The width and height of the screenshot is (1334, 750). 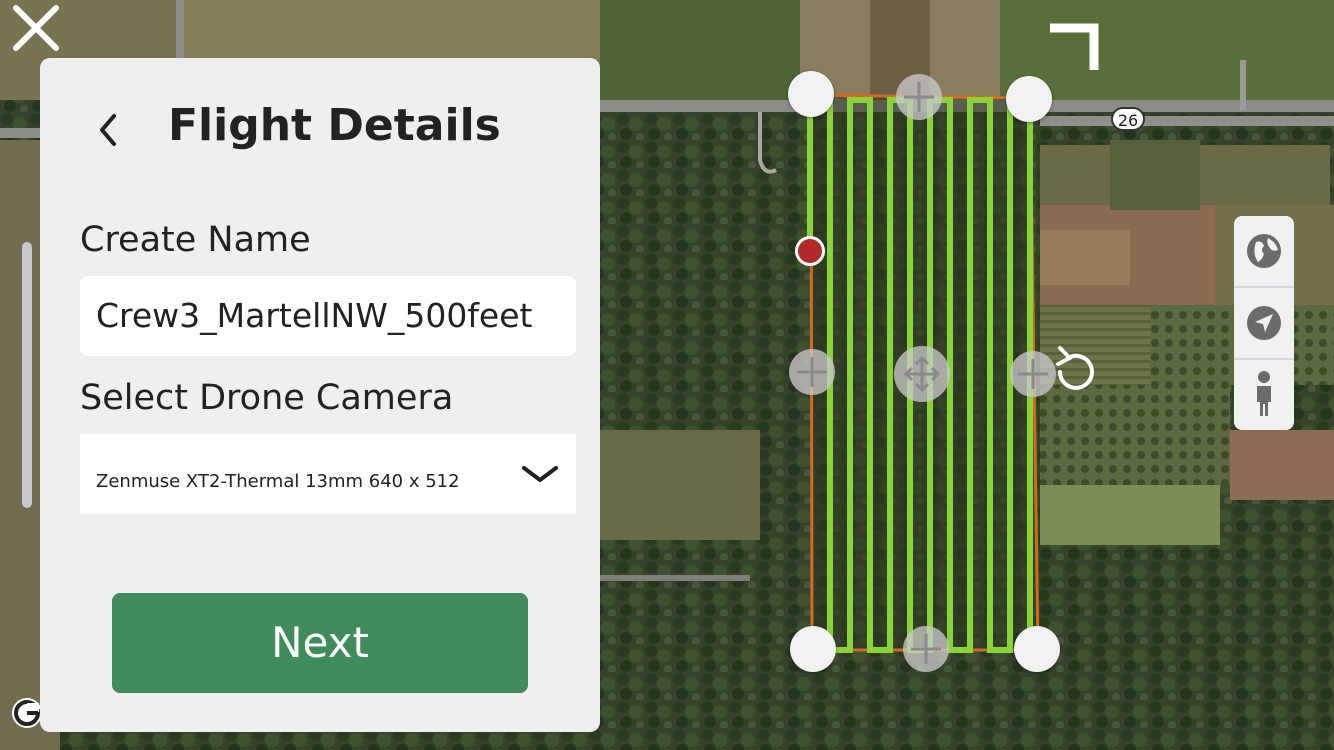 I want to click on map-controls, so click(x=1264, y=323).